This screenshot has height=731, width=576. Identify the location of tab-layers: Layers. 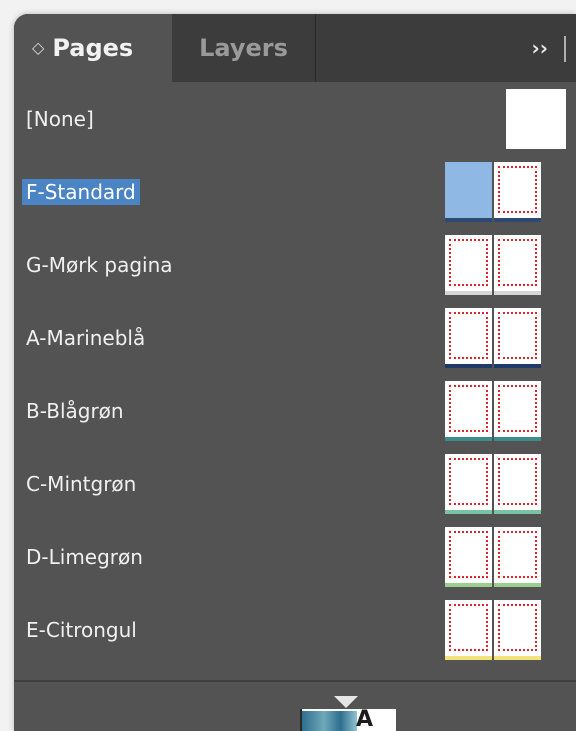
(244, 48).